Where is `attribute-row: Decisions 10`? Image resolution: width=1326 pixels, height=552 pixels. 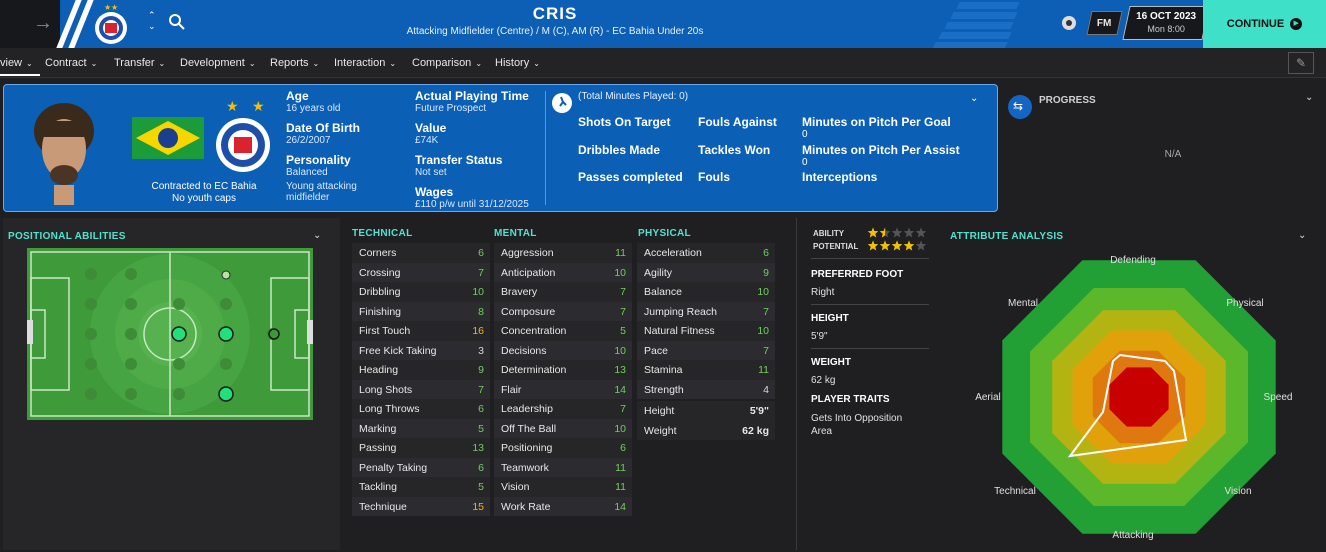 attribute-row: Decisions 10 is located at coordinates (563, 350).